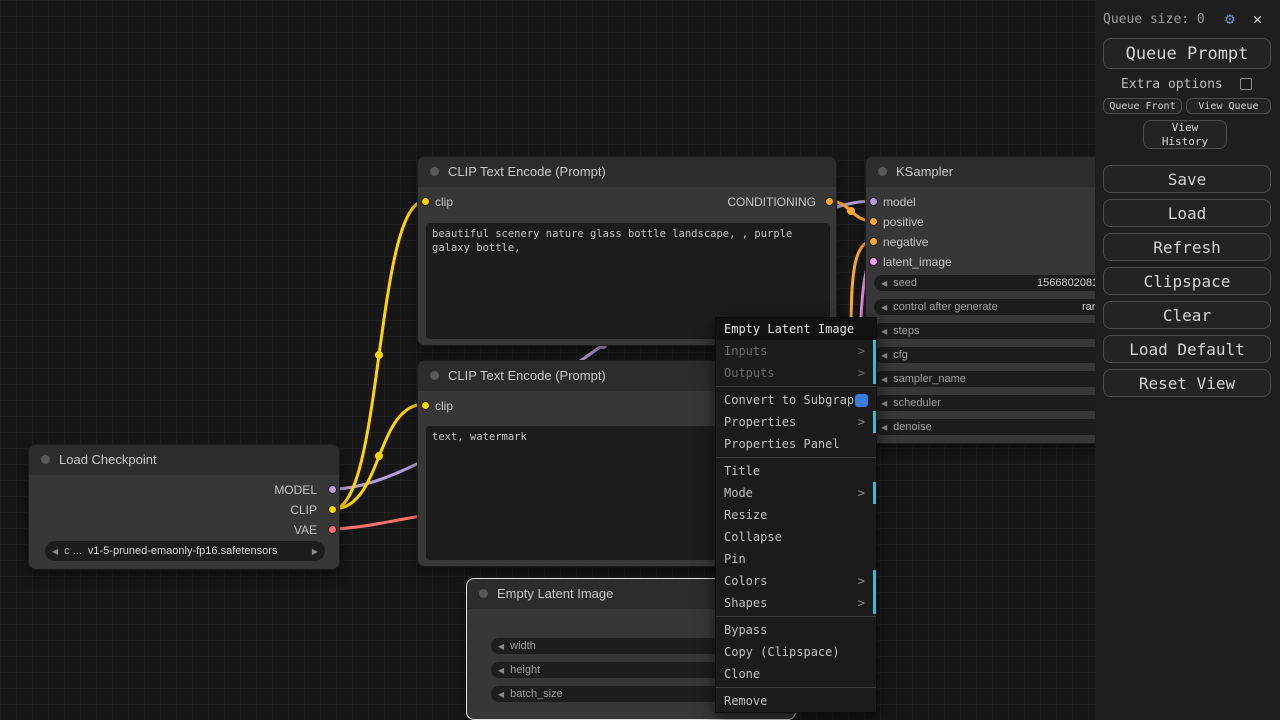 This screenshot has width=1280, height=720. What do you see at coordinates (1142, 106) in the screenshot?
I see `queue-front-button: Queue Front` at bounding box center [1142, 106].